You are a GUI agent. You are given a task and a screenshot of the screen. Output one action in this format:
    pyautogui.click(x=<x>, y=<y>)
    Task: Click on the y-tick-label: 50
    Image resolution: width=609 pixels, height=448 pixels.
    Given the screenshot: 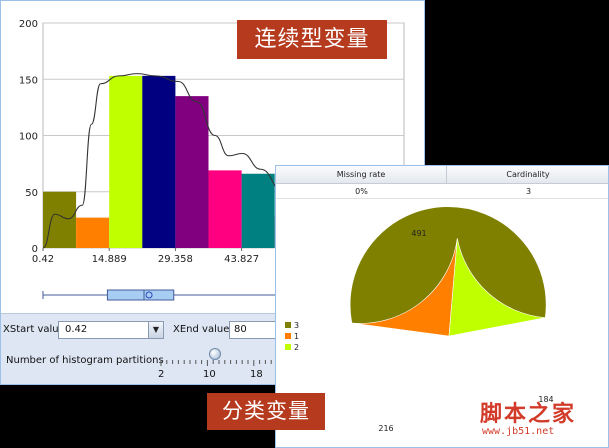 What is the action you would take?
    pyautogui.click(x=31, y=193)
    